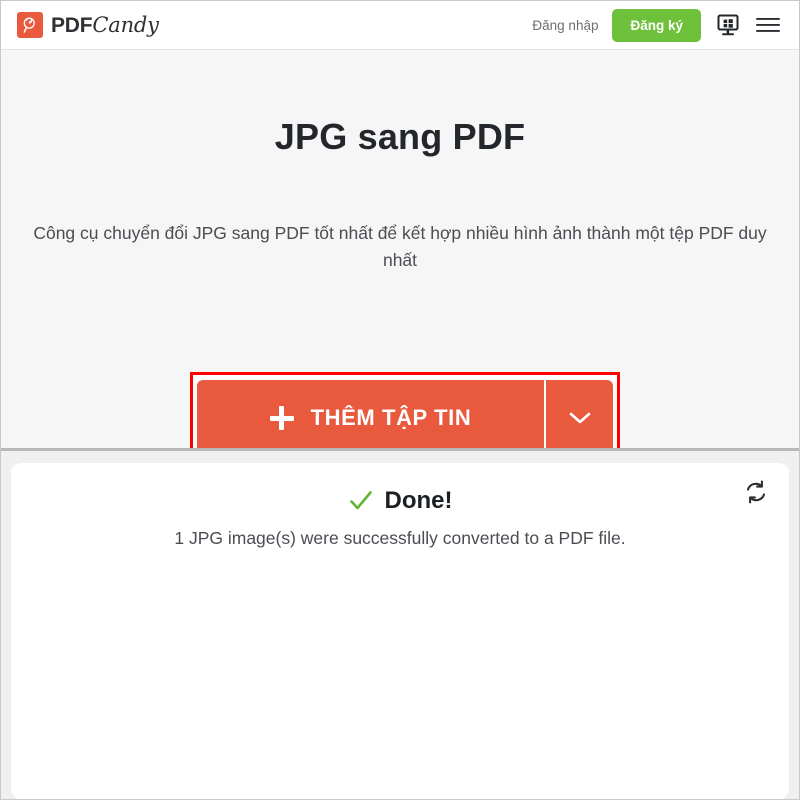 The image size is (800, 800). I want to click on chevron-down-icon, so click(579, 418).